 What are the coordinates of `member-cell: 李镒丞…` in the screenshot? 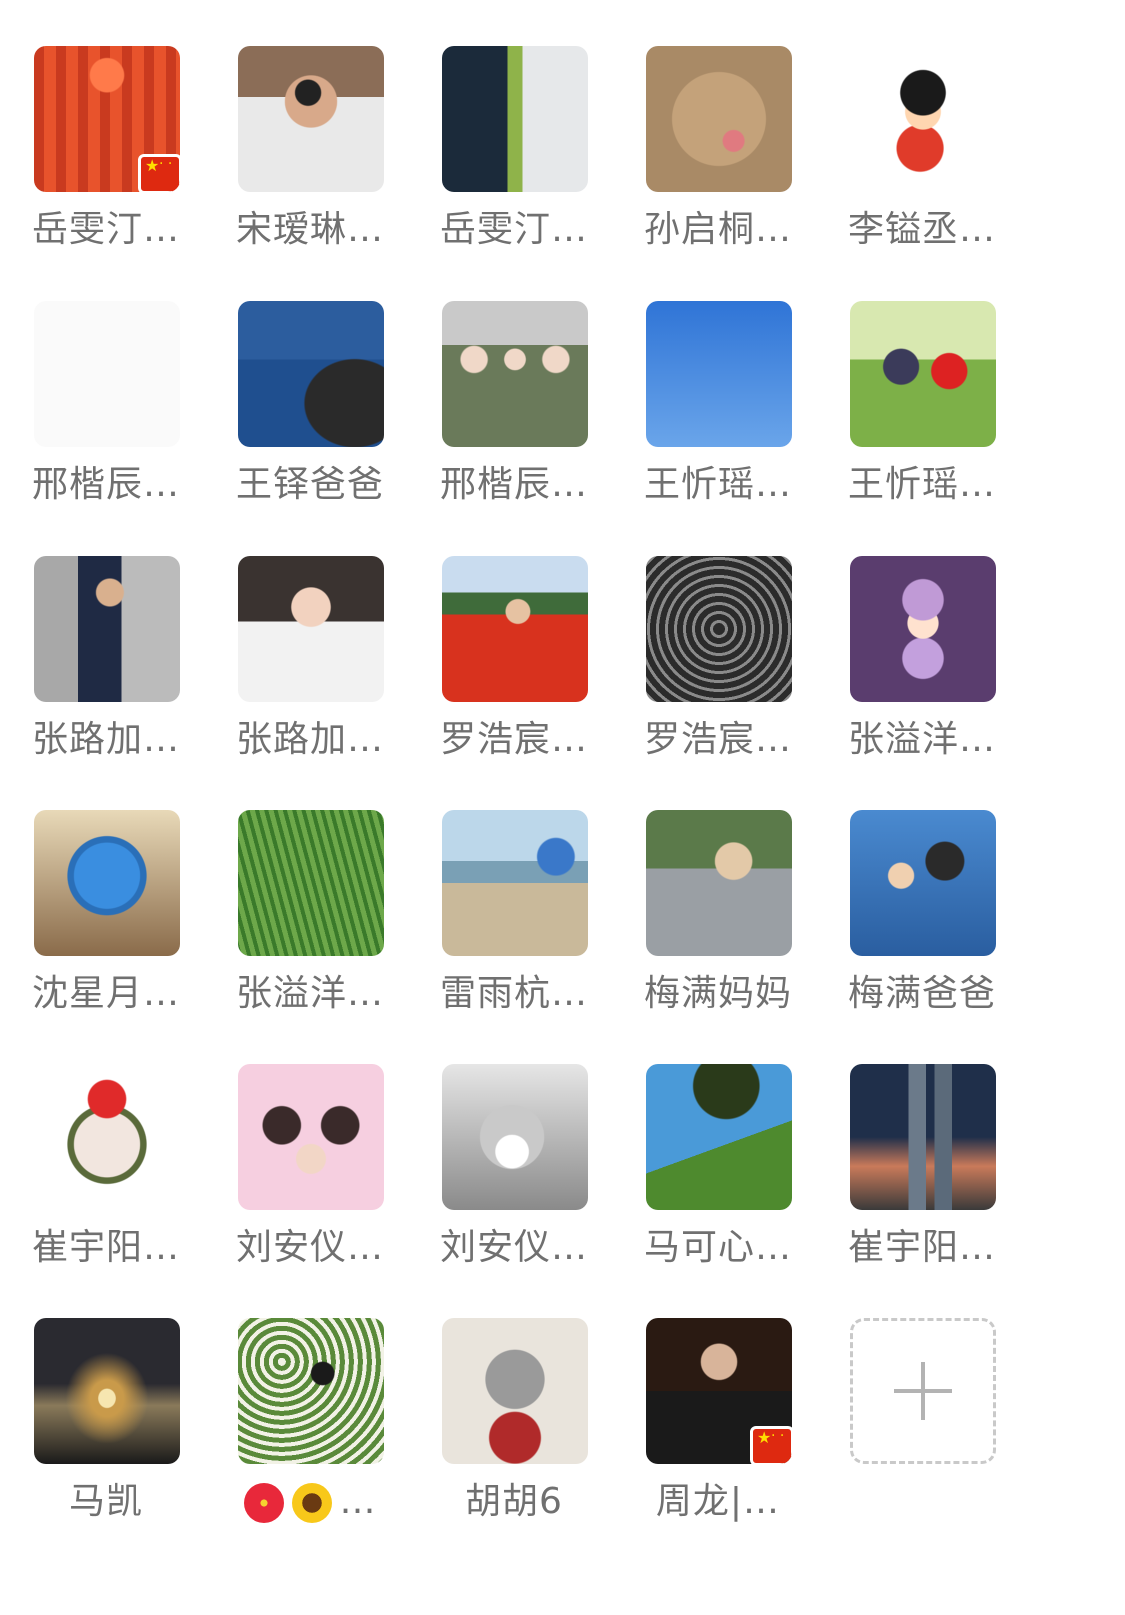 It's located at (922, 173).